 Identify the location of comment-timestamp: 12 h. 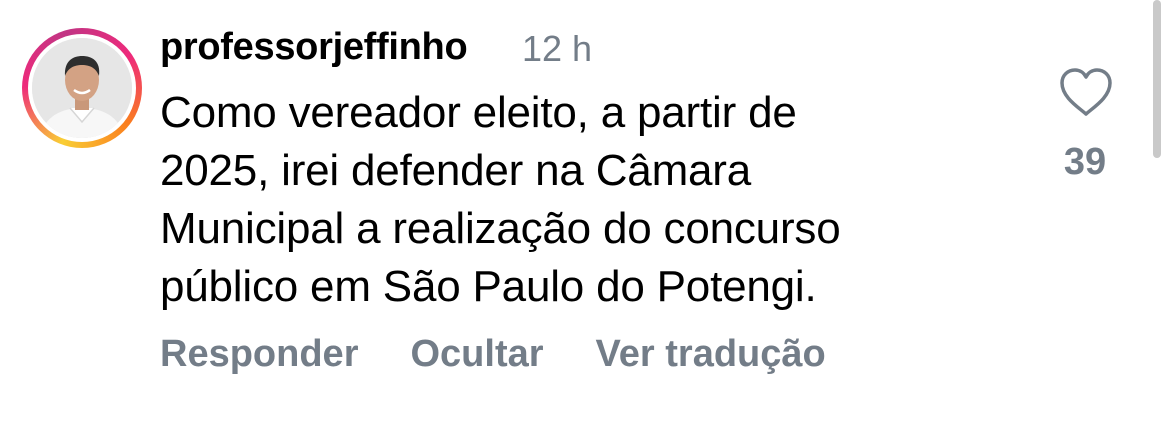
(557, 48).